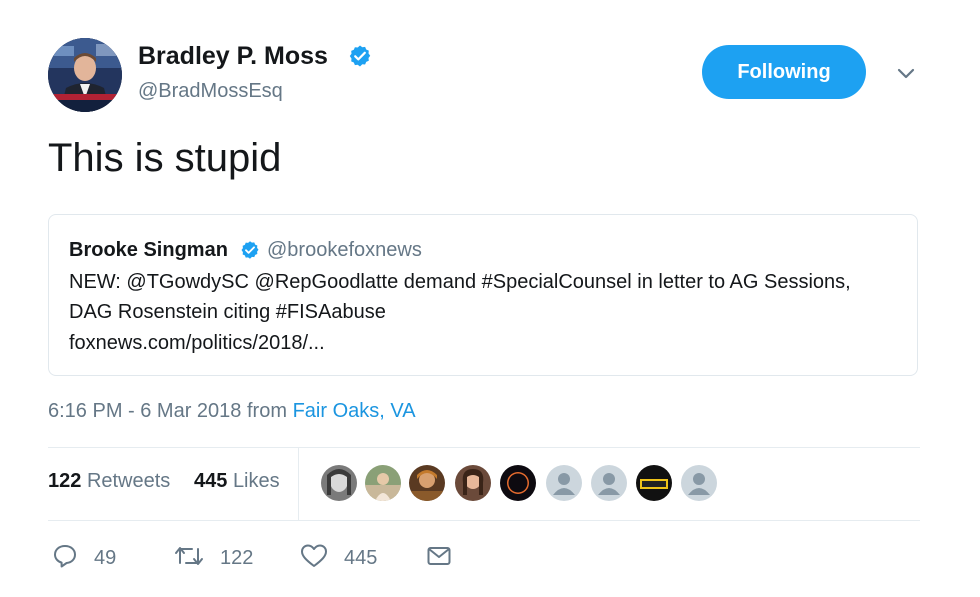 This screenshot has height=597, width=980. What do you see at coordinates (65, 556) in the screenshot?
I see `reply-icon` at bounding box center [65, 556].